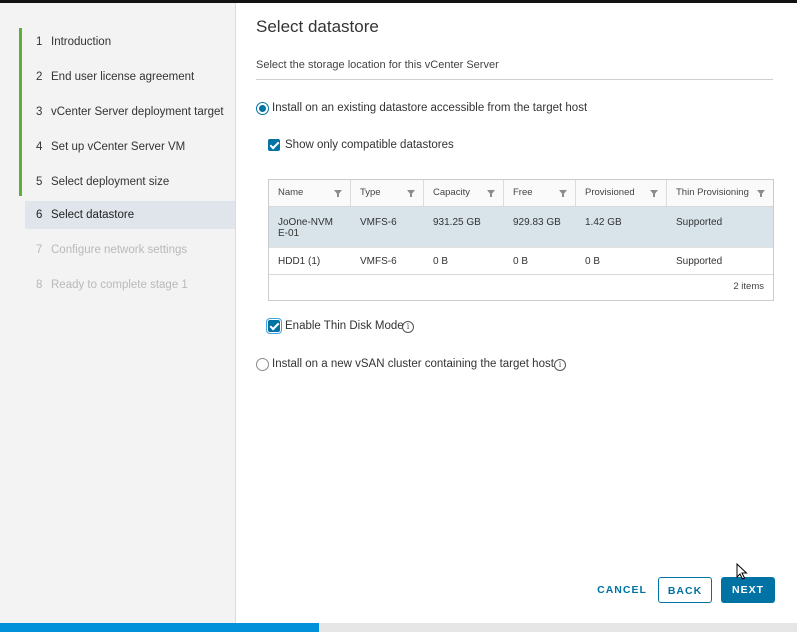  I want to click on vsan-cluster-radio, so click(262, 364).